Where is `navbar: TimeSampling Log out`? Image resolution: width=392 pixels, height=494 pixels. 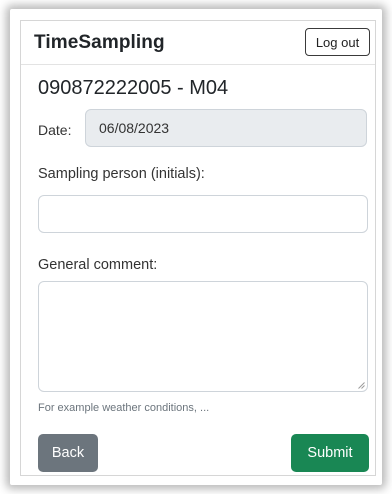 navbar: TimeSampling Log out is located at coordinates (198, 43).